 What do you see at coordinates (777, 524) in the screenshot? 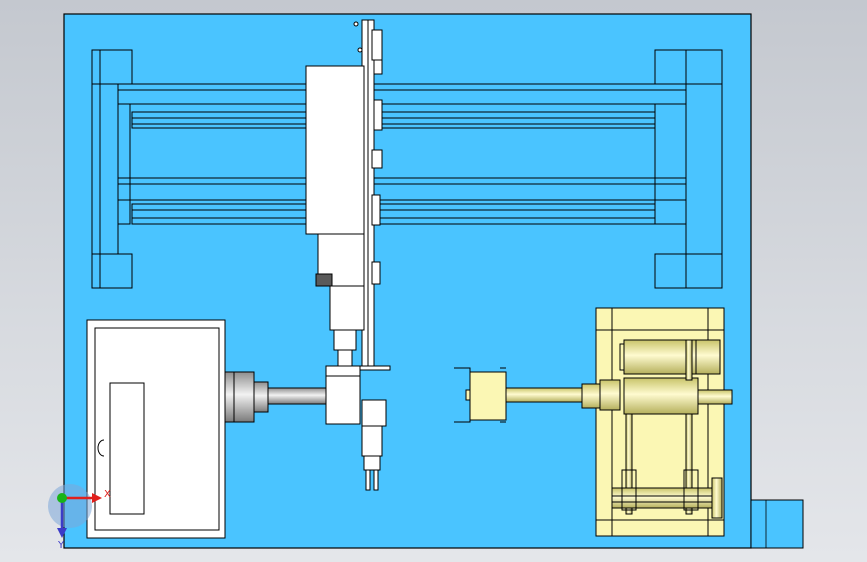
I see `corner-bracket` at bounding box center [777, 524].